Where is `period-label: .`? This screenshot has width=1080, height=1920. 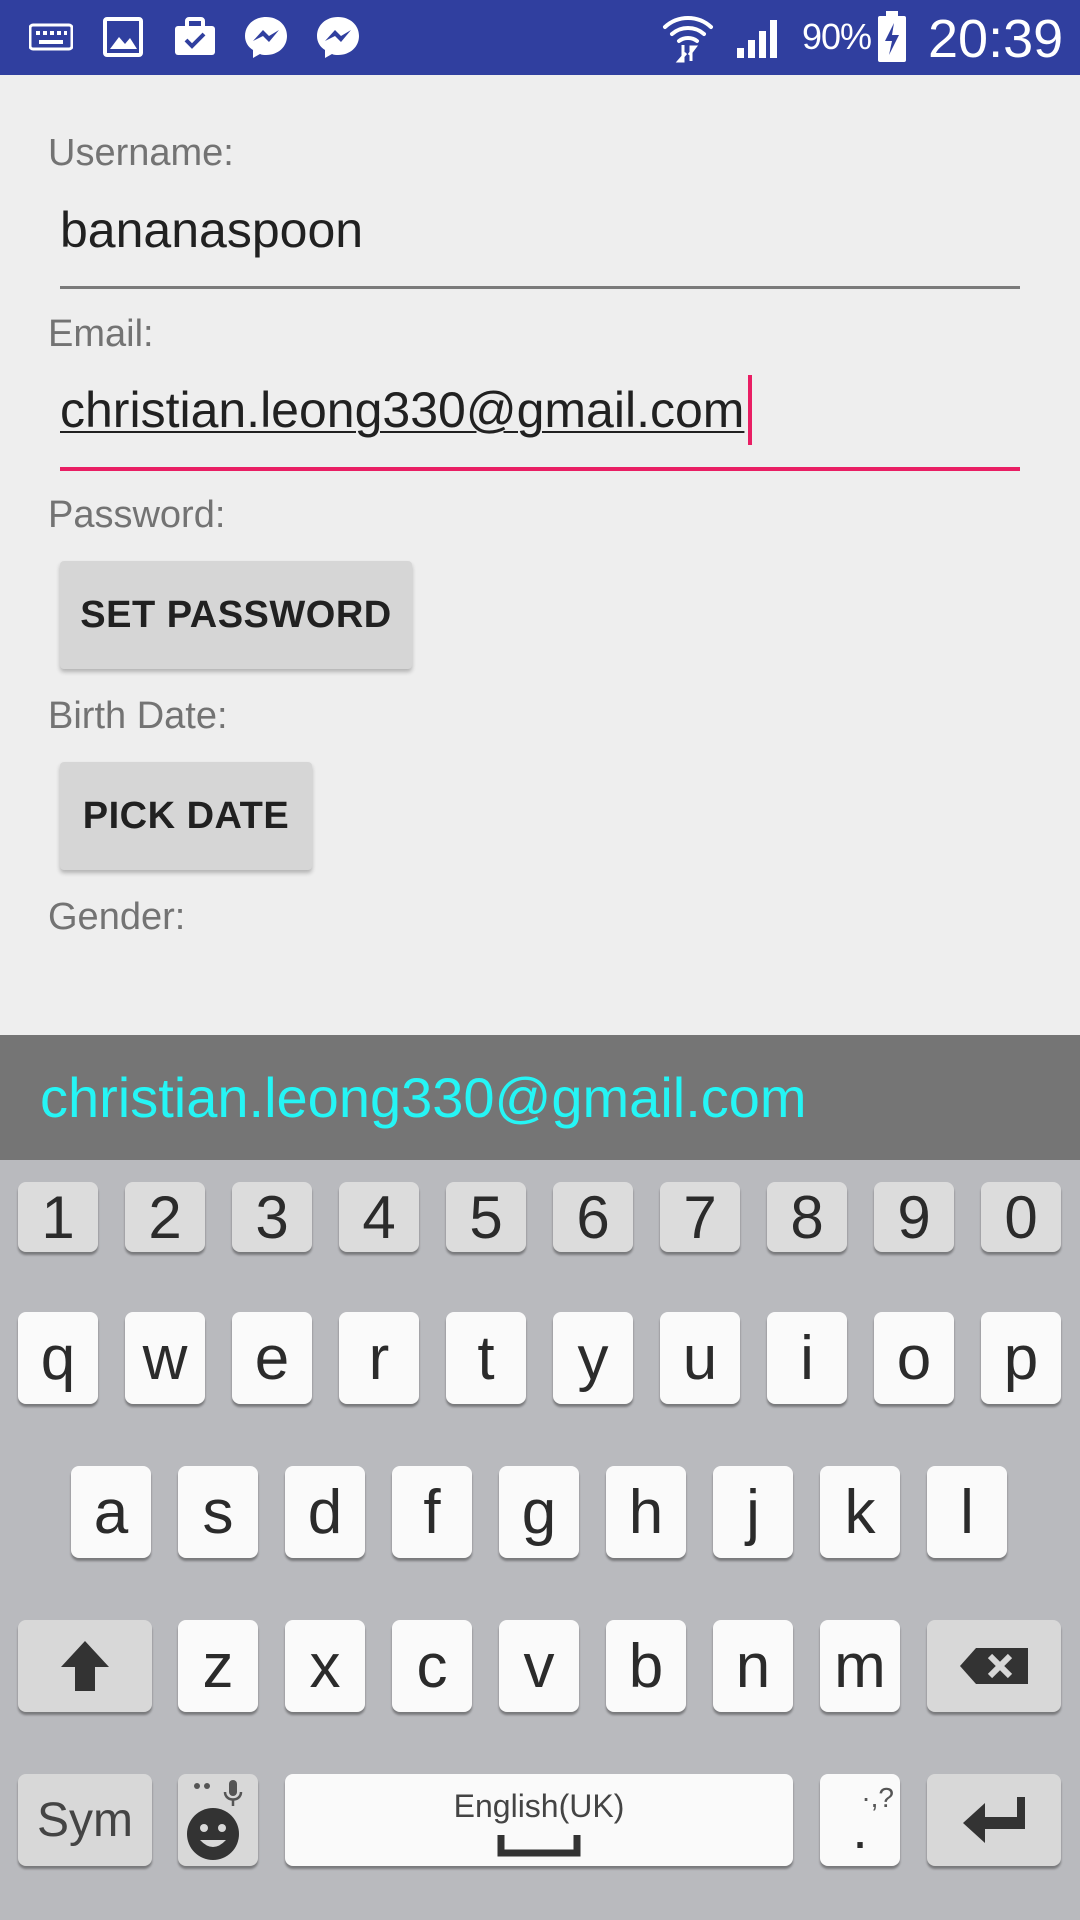 period-label: . is located at coordinates (860, 1828).